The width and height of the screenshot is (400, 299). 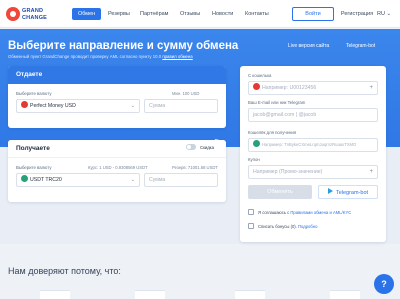 What do you see at coordinates (352, 193) in the screenshot?
I see `telegram-bot-button-label: Telegram-bot` at bounding box center [352, 193].